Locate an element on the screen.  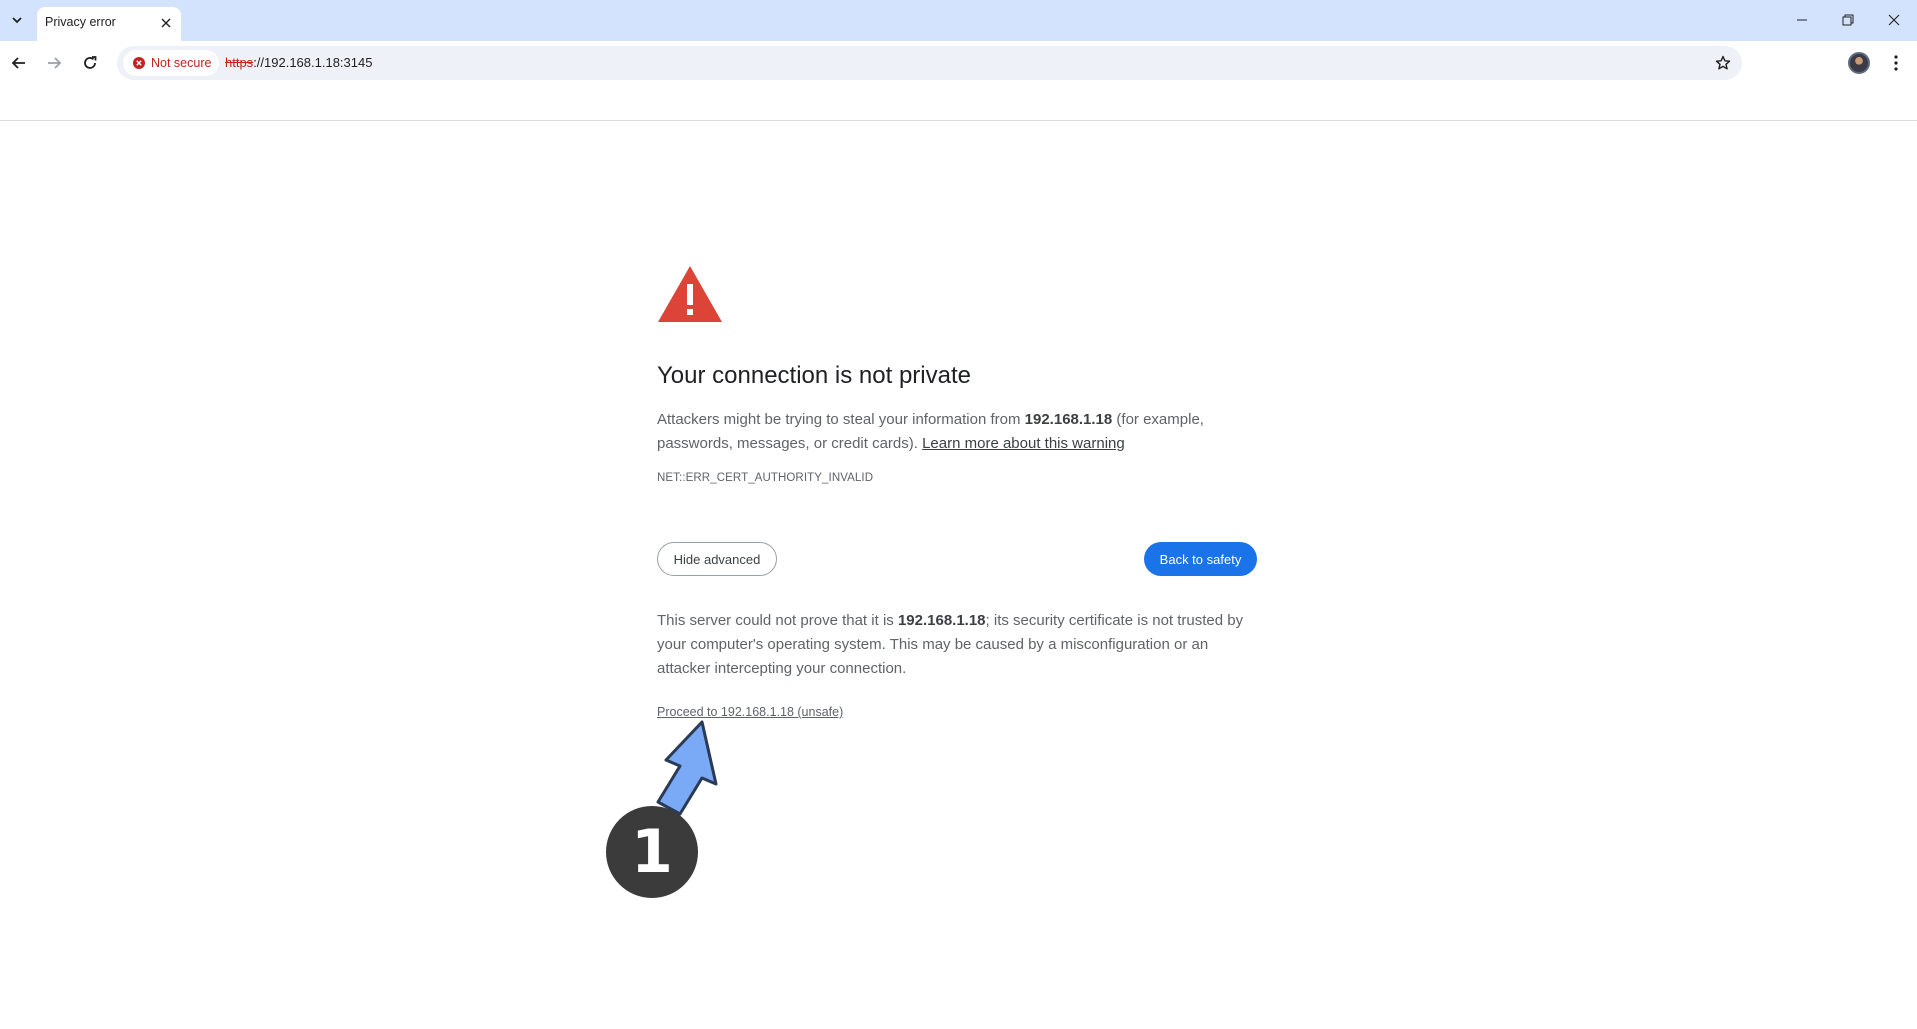
tab-strip: Privacy error is located at coordinates (958, 20).